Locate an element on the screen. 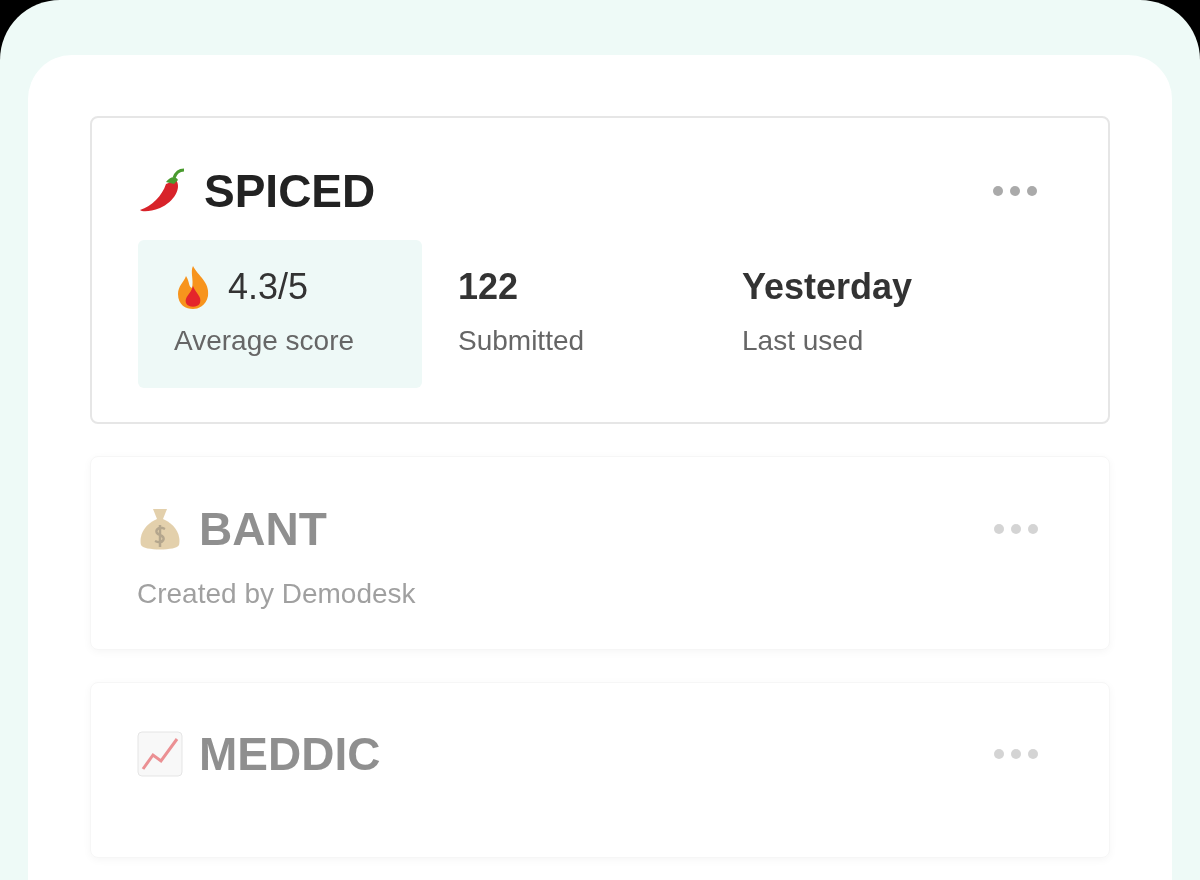 This screenshot has height=880, width=1200. template-subtitle: Created by Demodesk is located at coordinates (277, 594).